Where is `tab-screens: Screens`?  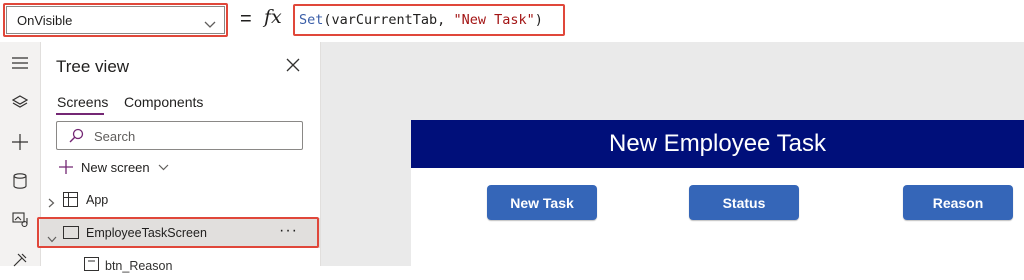
tab-screens: Screens is located at coordinates (82, 102).